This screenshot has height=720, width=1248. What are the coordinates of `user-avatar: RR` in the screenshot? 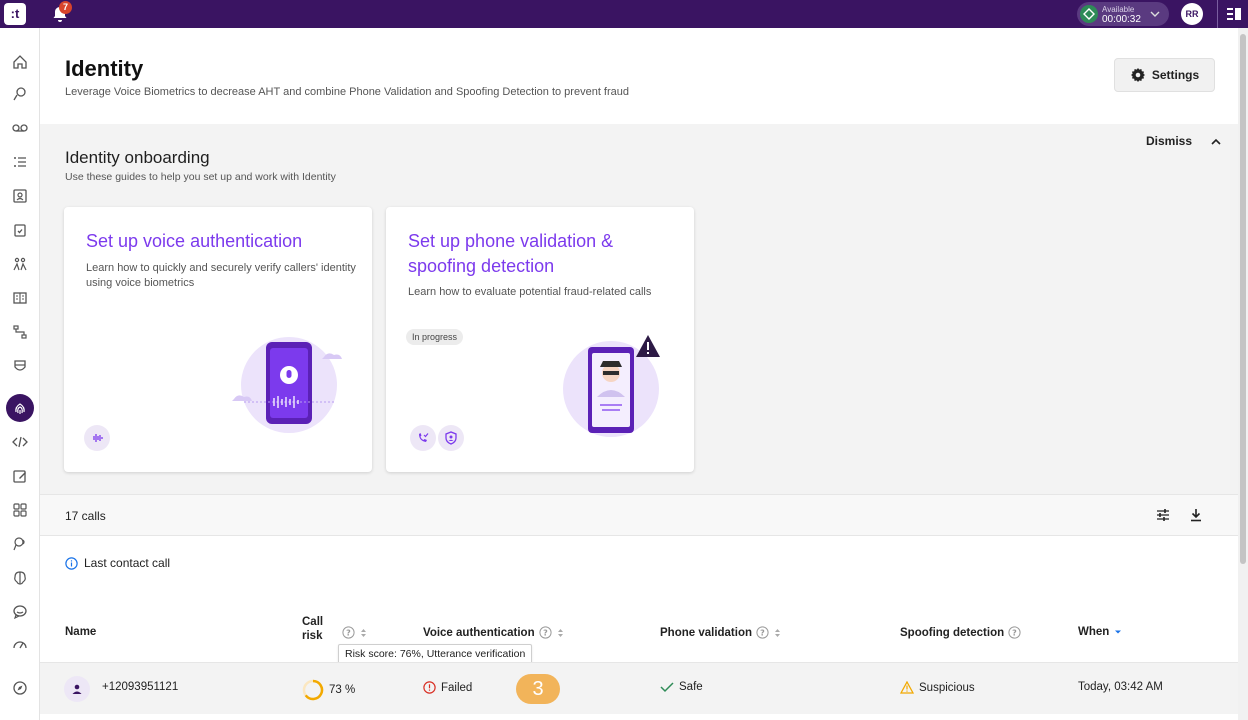 It's located at (1192, 14).